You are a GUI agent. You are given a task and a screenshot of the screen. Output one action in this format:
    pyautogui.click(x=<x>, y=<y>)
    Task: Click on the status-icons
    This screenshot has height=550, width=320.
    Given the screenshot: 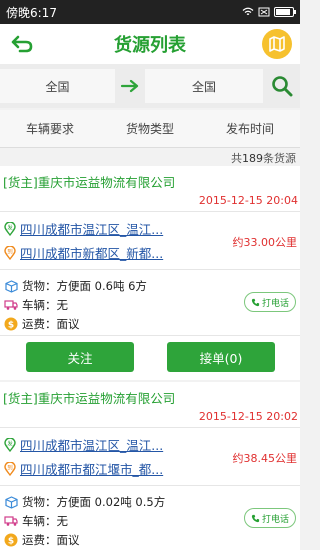 What is the action you would take?
    pyautogui.click(x=269, y=12)
    